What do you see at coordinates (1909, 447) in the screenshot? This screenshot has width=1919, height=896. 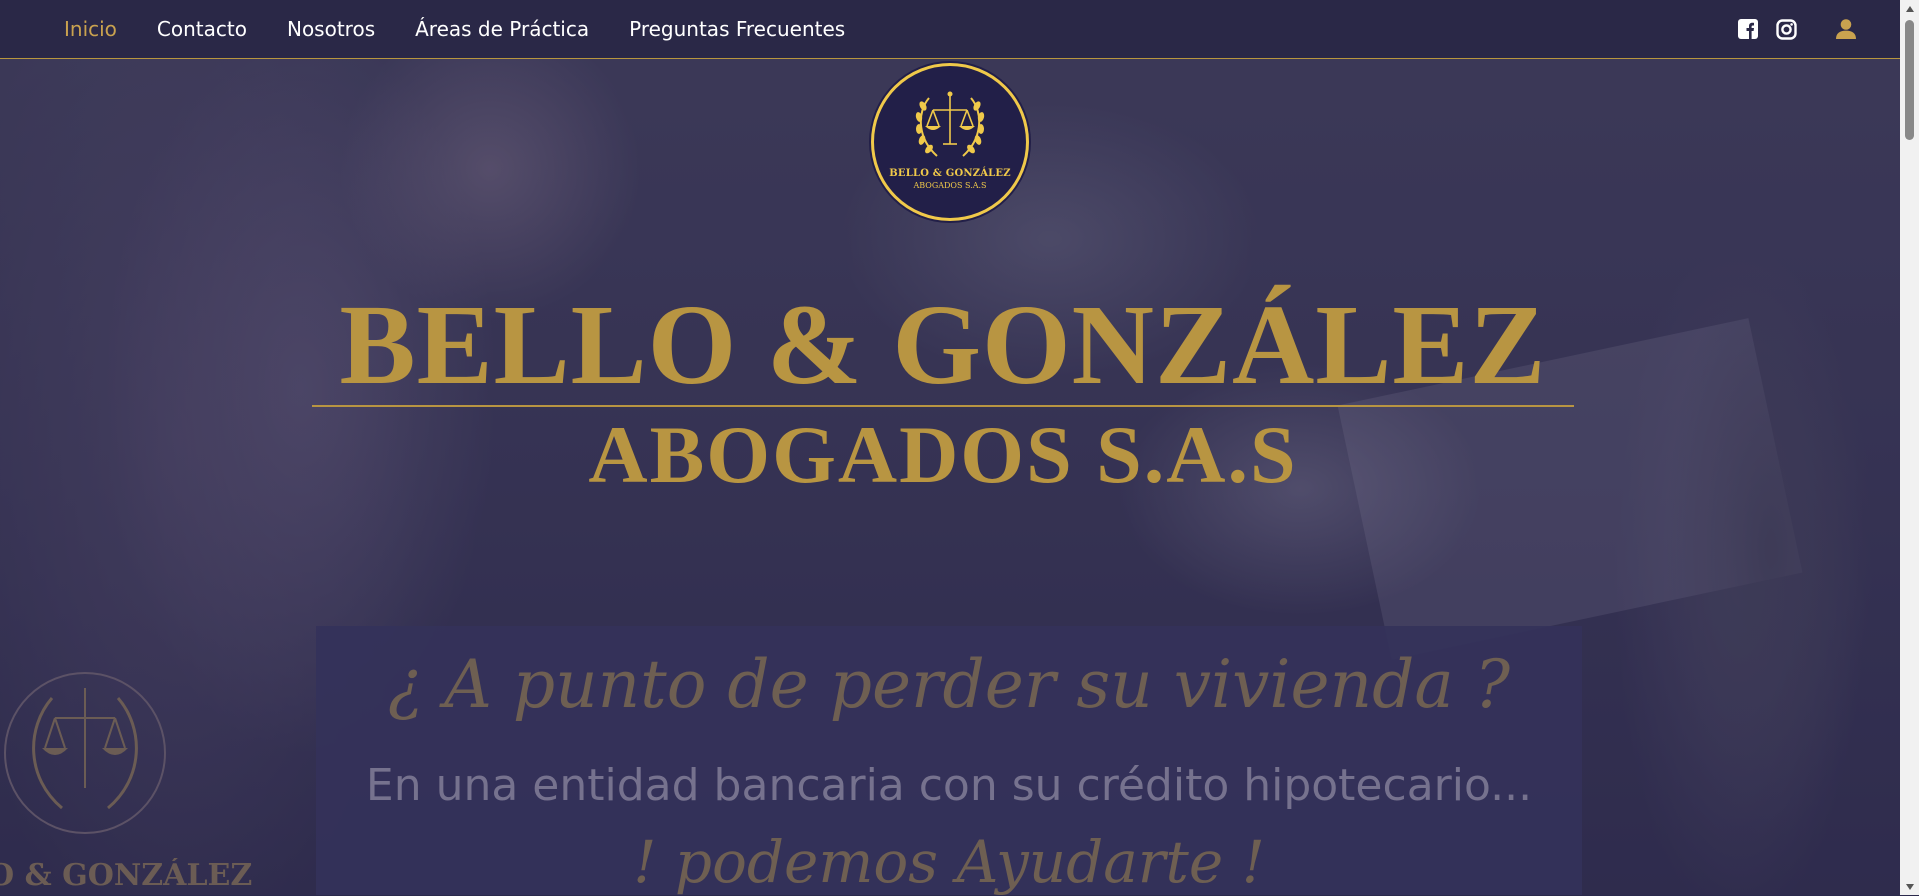 I see `page-scrollbar` at bounding box center [1909, 447].